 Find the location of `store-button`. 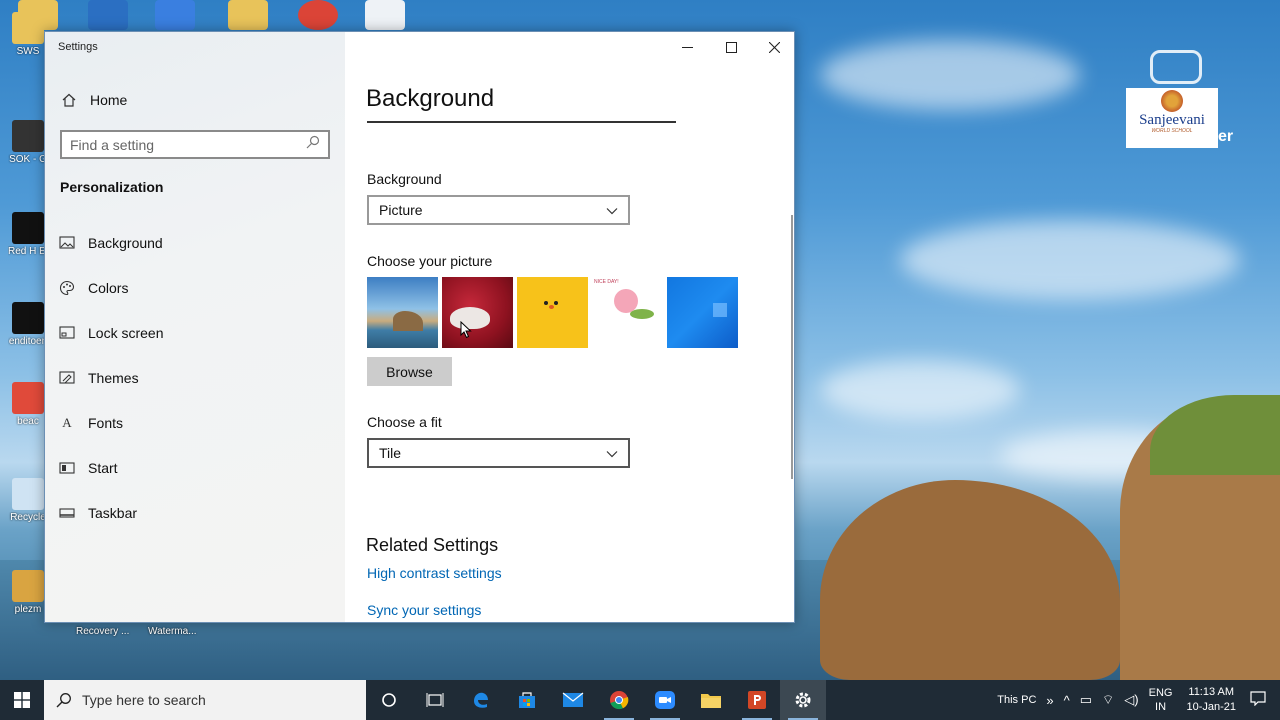

store-button is located at coordinates (527, 700).